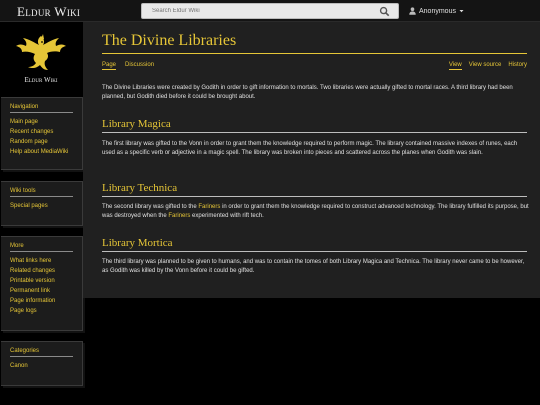  What do you see at coordinates (314, 125) in the screenshot?
I see `section-heading-library-magica: Library Magica` at bounding box center [314, 125].